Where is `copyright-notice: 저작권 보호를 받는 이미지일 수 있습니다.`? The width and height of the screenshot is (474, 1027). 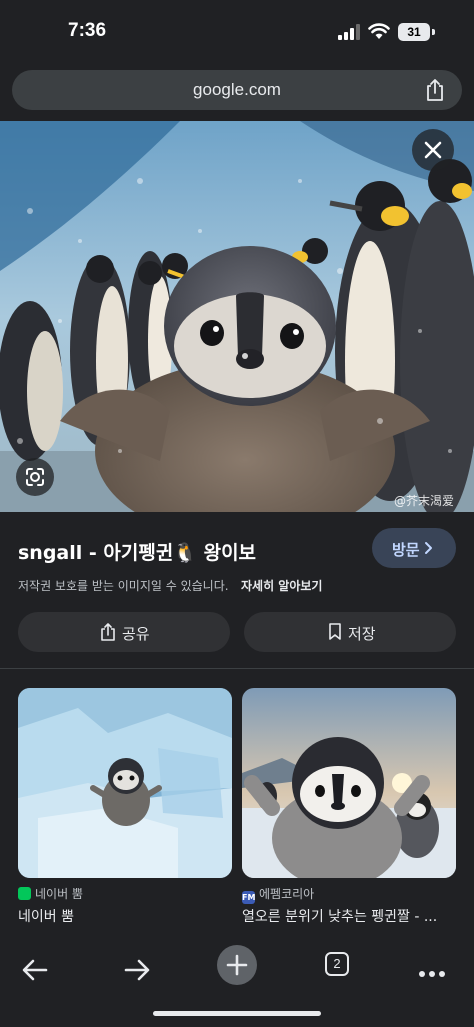 copyright-notice: 저작권 보호를 받는 이미지일 수 있습니다. is located at coordinates (123, 586).